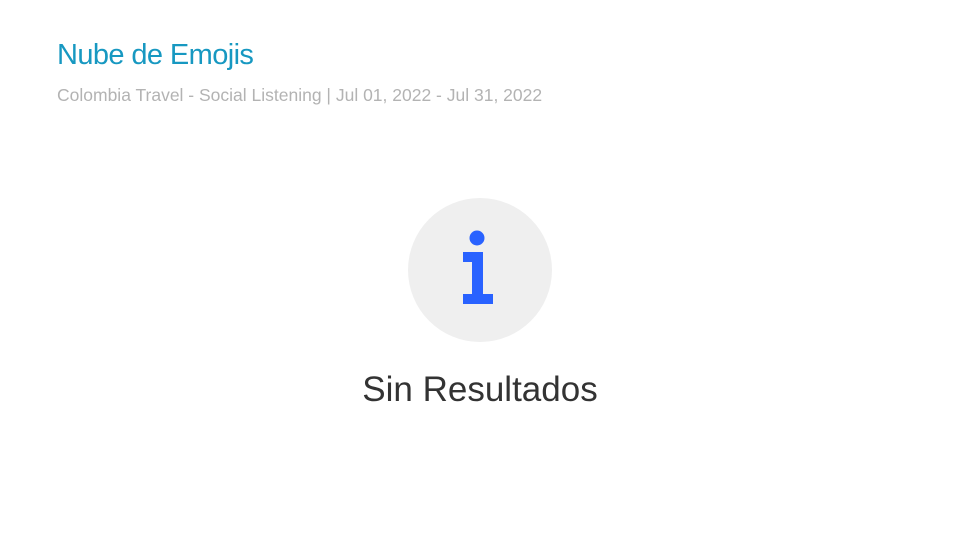 This screenshot has width=960, height=540. What do you see at coordinates (480, 389) in the screenshot?
I see `no-results-message: Sin Resultados` at bounding box center [480, 389].